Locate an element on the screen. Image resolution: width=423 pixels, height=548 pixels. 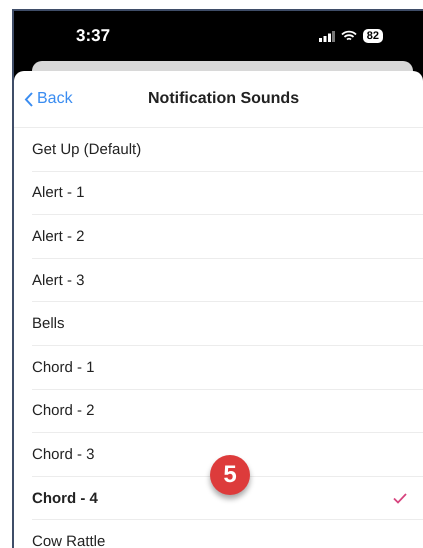
checkmark-icon is located at coordinates (400, 498).